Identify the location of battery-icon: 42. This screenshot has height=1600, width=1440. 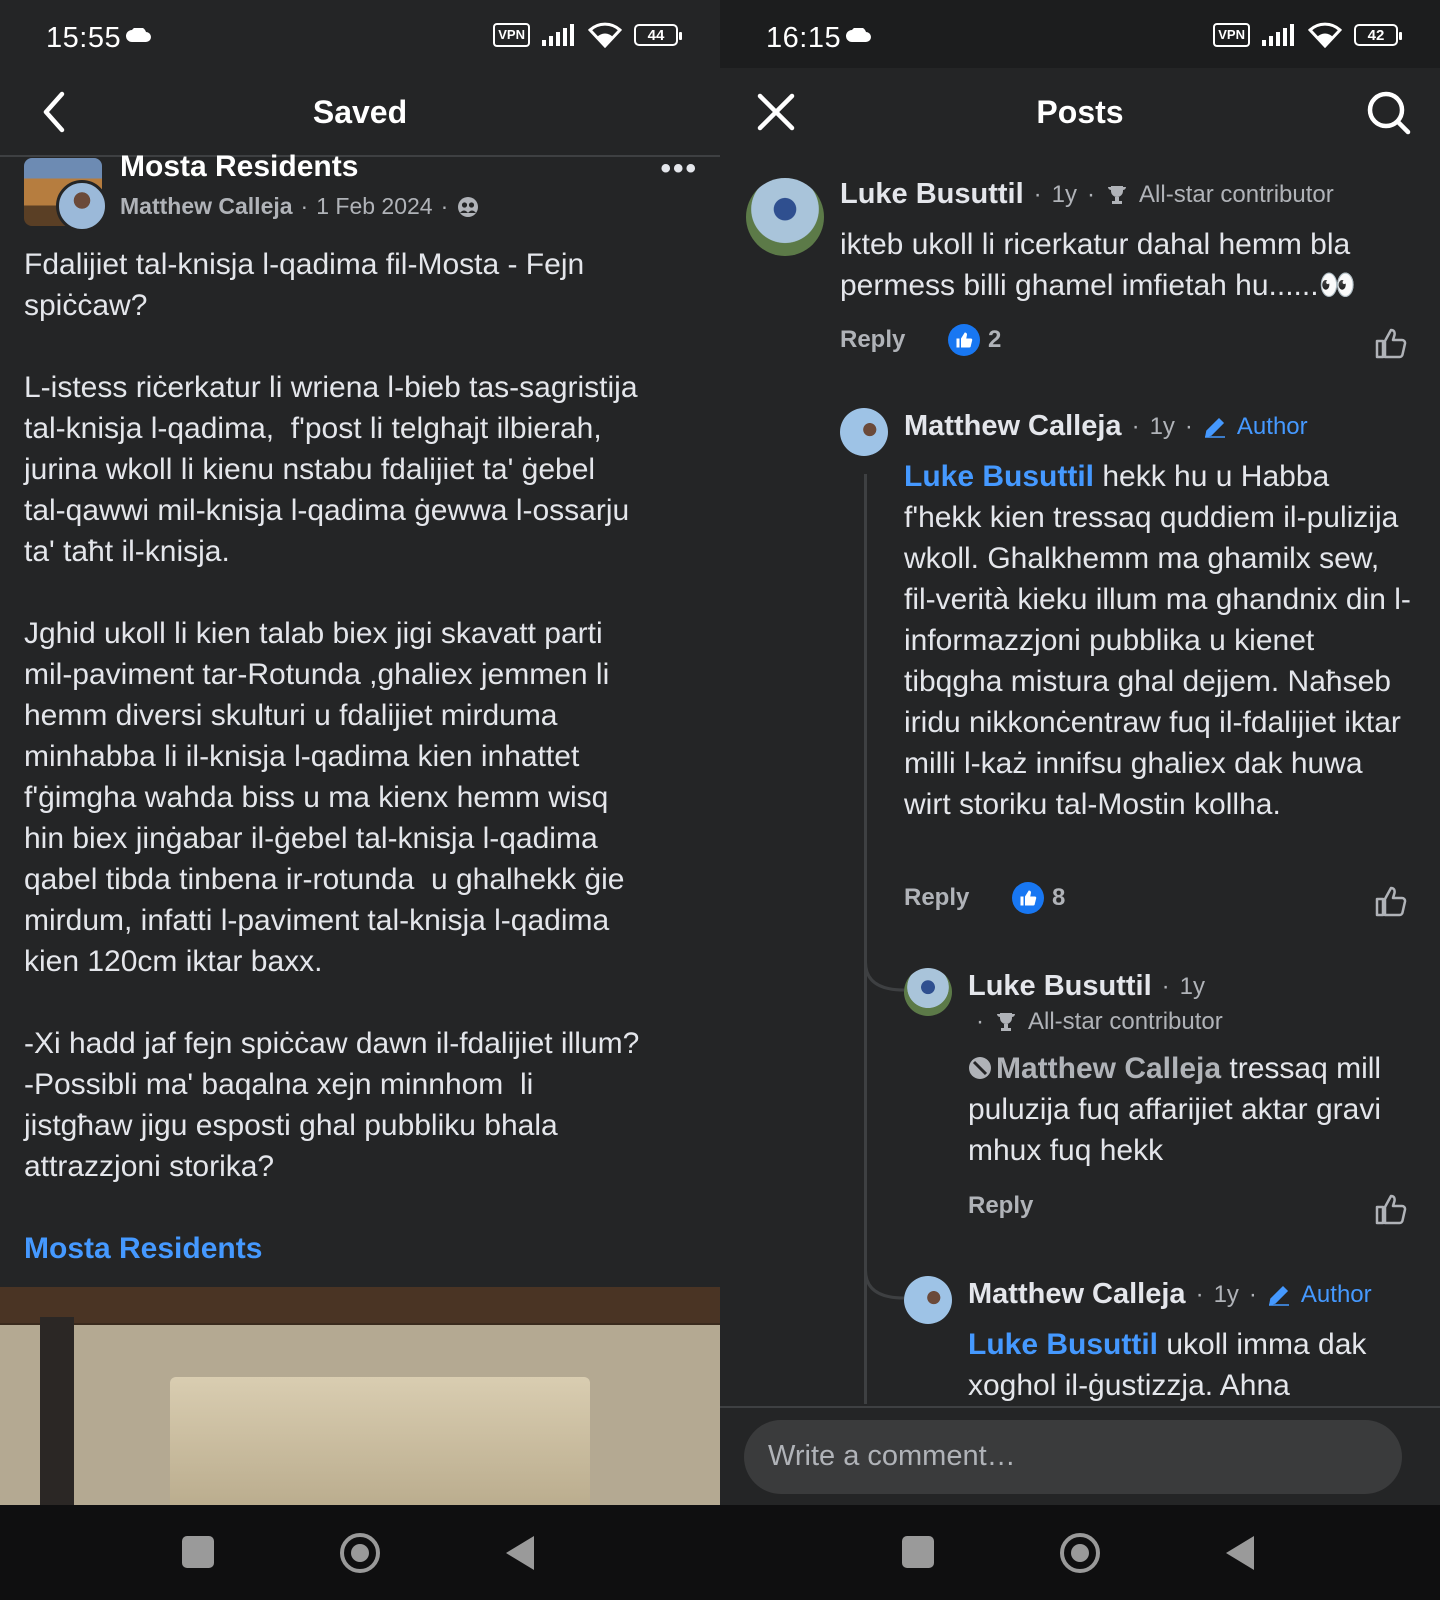
(1378, 35).